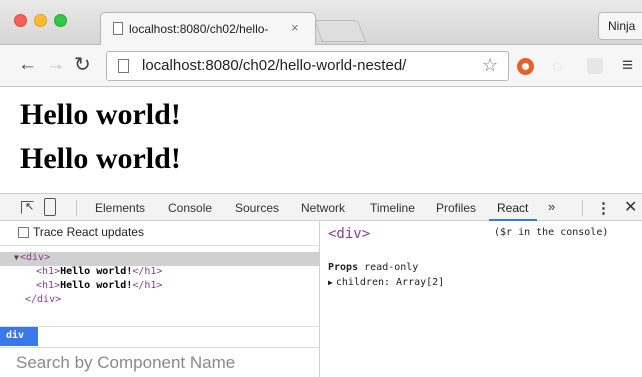 This screenshot has width=642, height=377. I want to click on close-devtools-icon: ✕, so click(630, 207).